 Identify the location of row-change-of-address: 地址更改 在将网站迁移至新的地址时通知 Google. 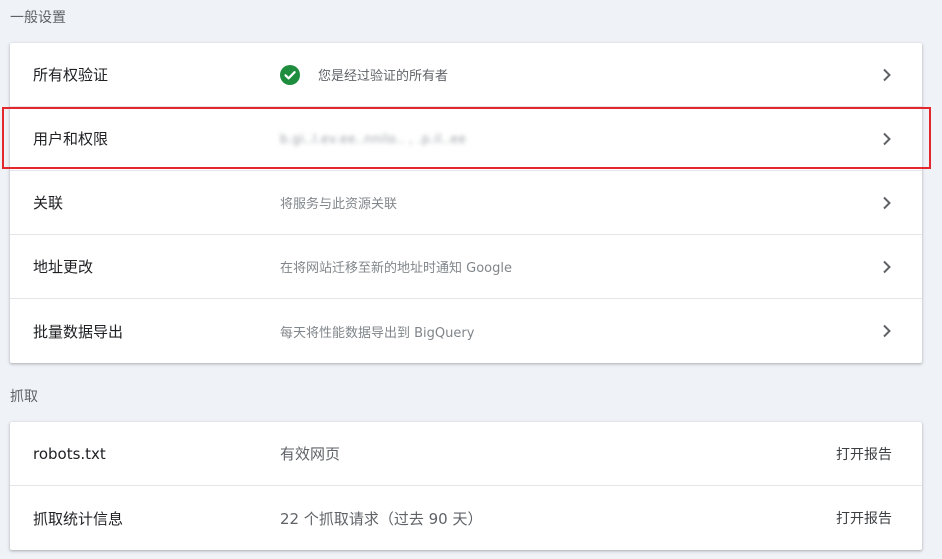
(466, 267).